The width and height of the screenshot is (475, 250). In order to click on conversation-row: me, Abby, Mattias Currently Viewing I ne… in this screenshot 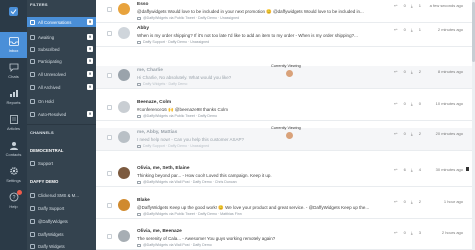, I will do `click(285, 138)`.